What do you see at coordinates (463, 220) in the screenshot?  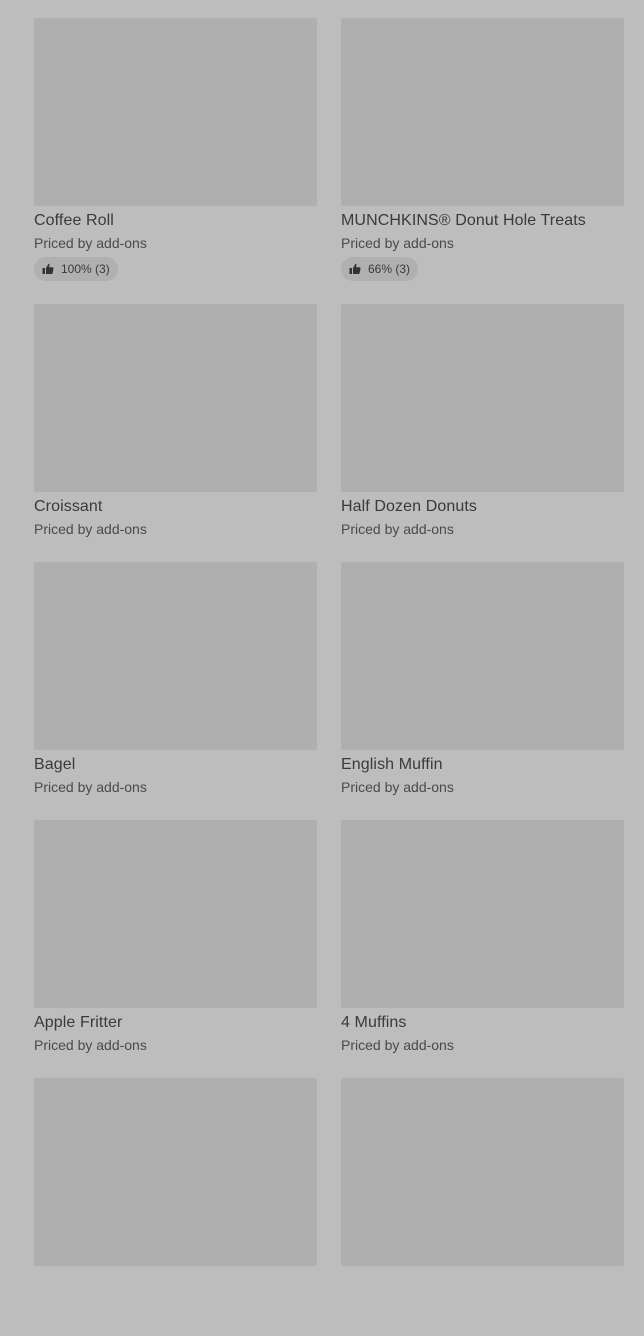 I see `item-name: MUNCHKINS® Donut Hole Treats` at bounding box center [463, 220].